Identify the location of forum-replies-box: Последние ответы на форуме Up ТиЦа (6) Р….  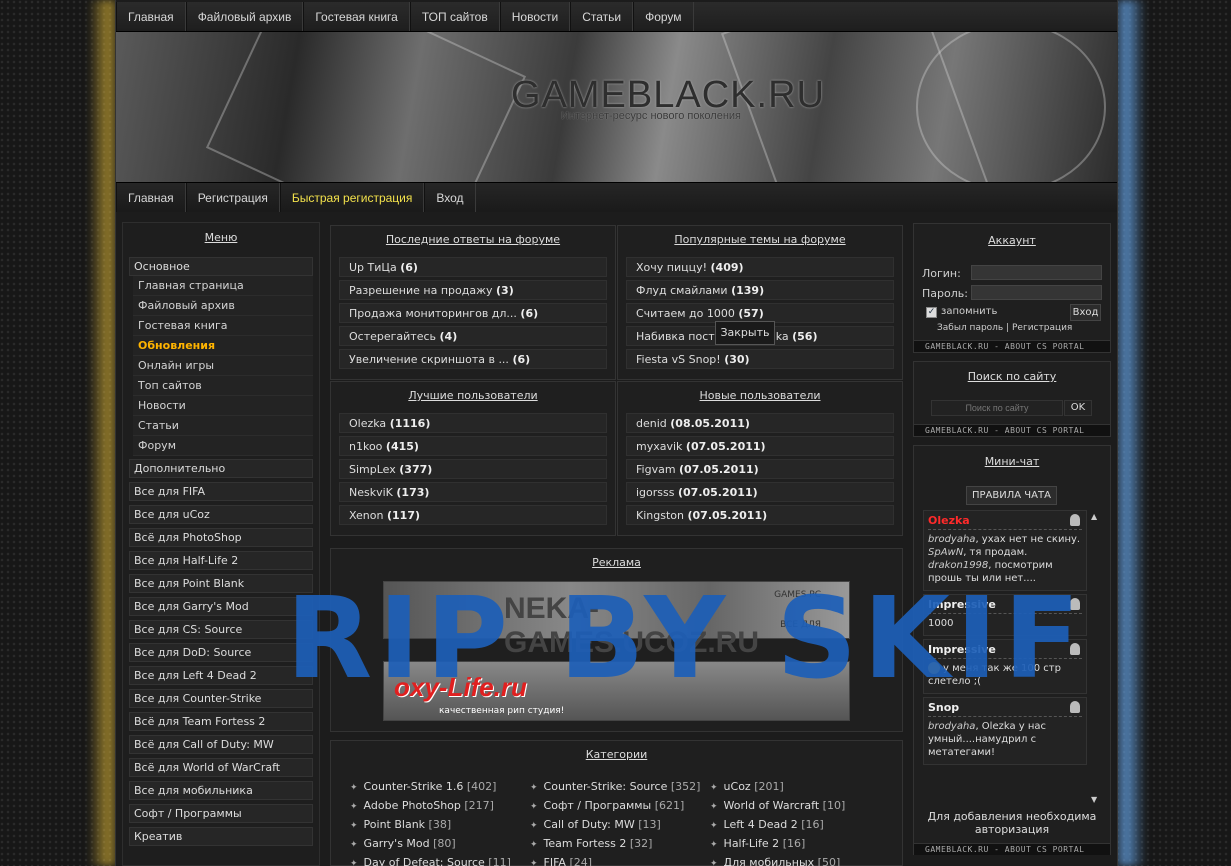
(473, 302).